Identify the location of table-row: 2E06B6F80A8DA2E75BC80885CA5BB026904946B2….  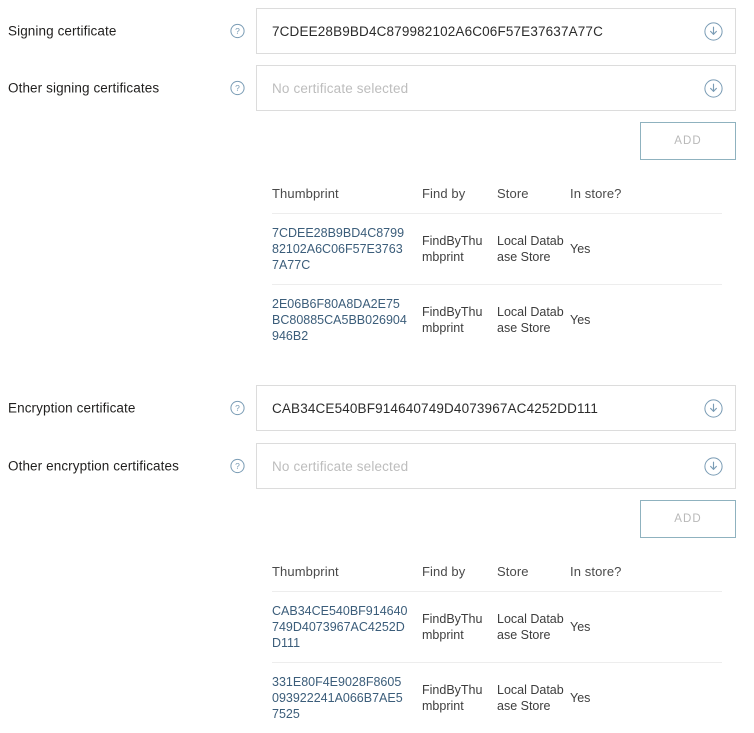
(497, 320).